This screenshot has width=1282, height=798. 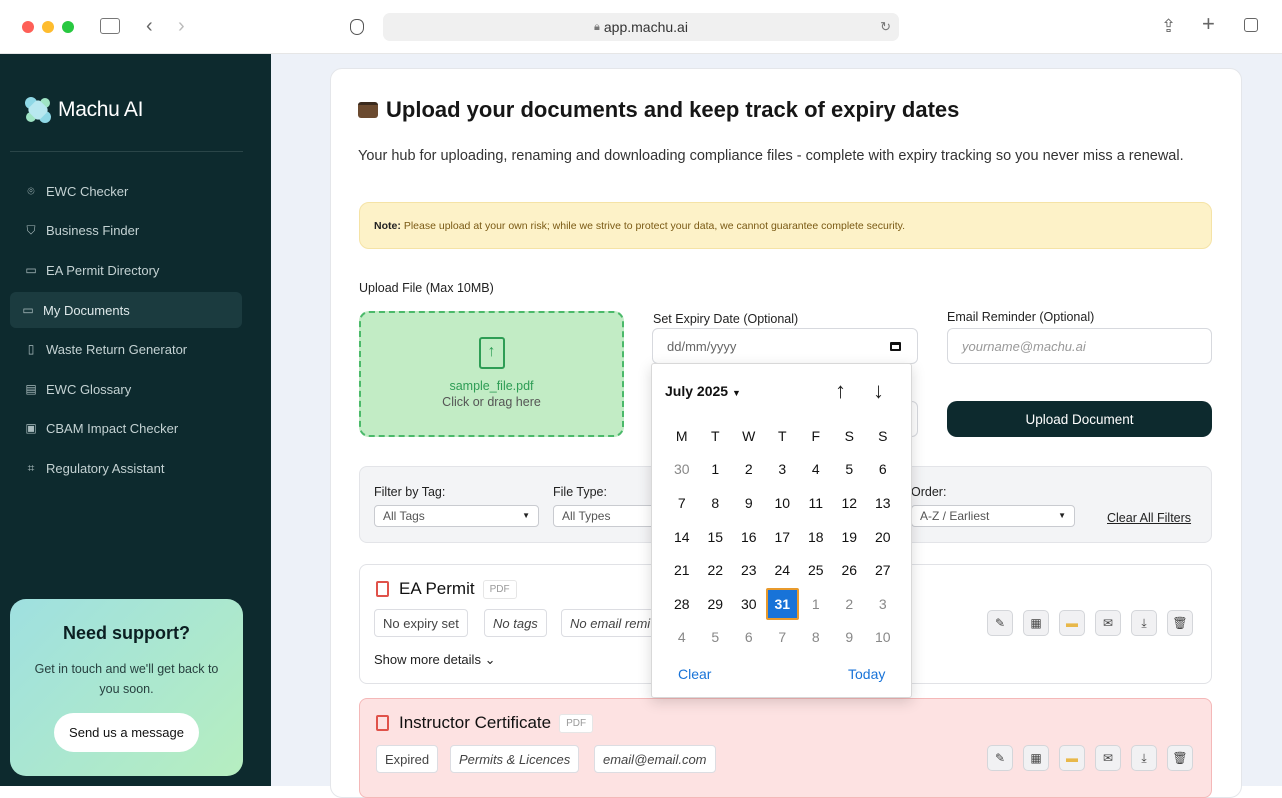 I want to click on weekday-label: T, so click(x=782, y=435).